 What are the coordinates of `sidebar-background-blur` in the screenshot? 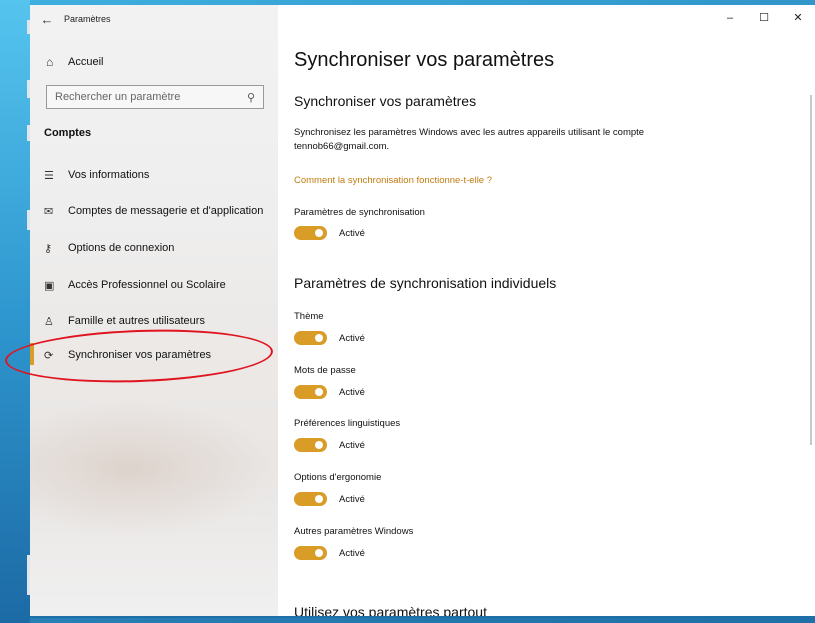 It's located at (154, 470).